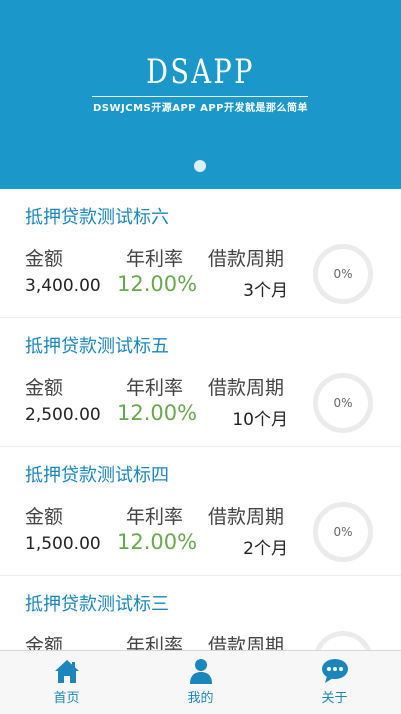 This screenshot has width=401, height=714. I want to click on period-value: 2个月, so click(265, 549).